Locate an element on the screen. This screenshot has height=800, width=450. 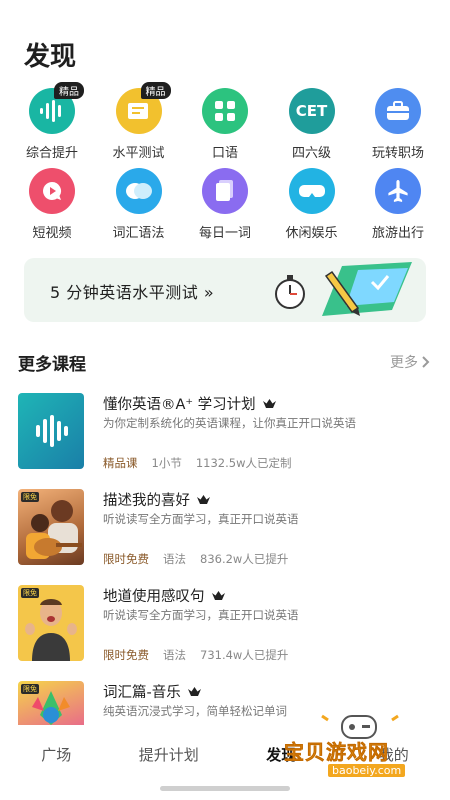
more-label: 更多 is located at coordinates (404, 363).